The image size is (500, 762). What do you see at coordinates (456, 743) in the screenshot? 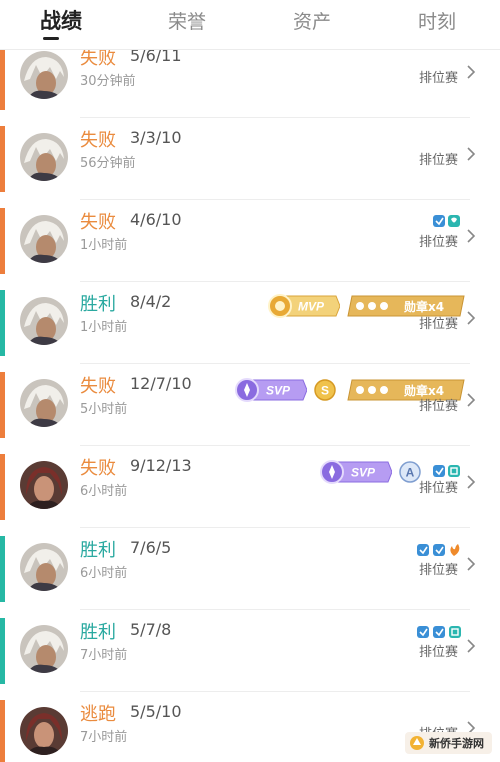
I see `watermark-text: 新侨手游网` at bounding box center [456, 743].